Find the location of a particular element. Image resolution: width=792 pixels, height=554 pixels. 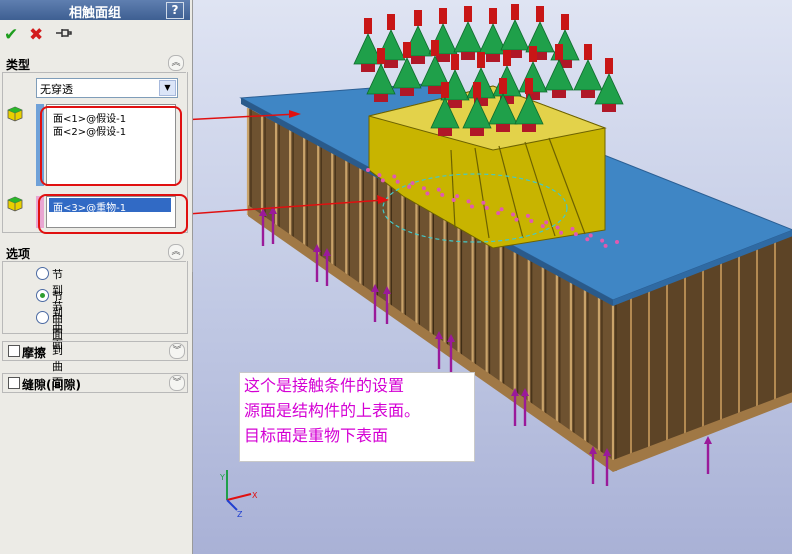

load-cone is located at coordinates (468, 37).